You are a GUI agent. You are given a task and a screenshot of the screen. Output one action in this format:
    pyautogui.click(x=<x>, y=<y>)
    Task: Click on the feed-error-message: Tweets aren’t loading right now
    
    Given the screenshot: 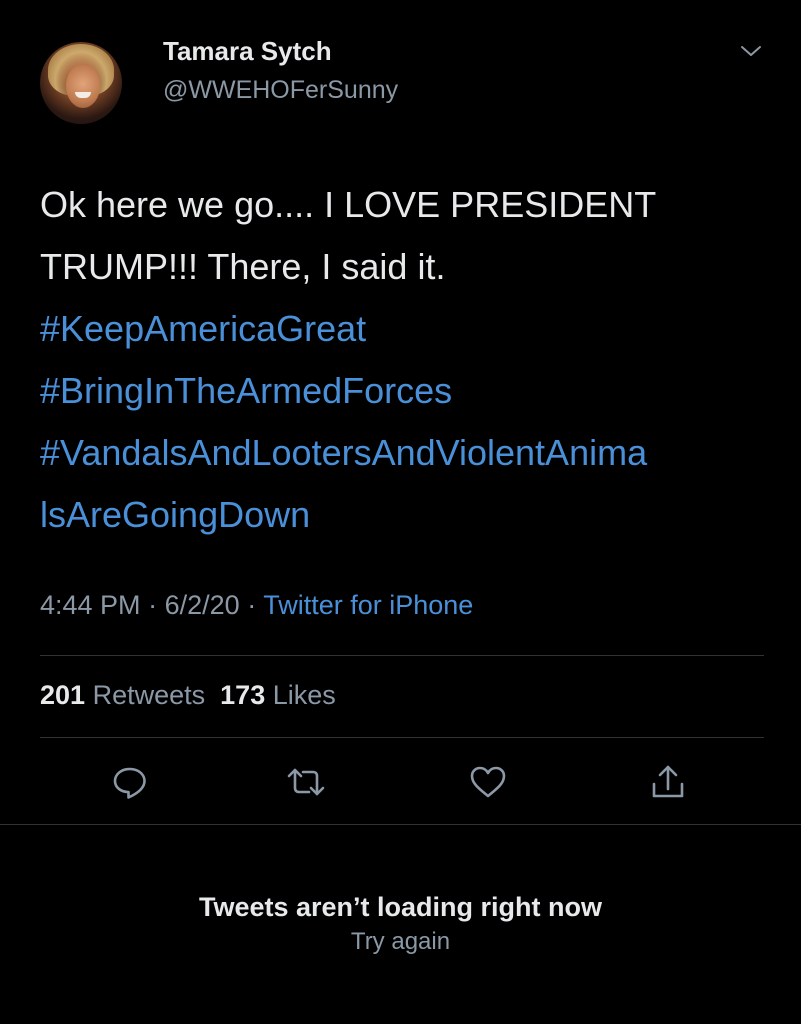 What is the action you would take?
    pyautogui.click(x=400, y=907)
    